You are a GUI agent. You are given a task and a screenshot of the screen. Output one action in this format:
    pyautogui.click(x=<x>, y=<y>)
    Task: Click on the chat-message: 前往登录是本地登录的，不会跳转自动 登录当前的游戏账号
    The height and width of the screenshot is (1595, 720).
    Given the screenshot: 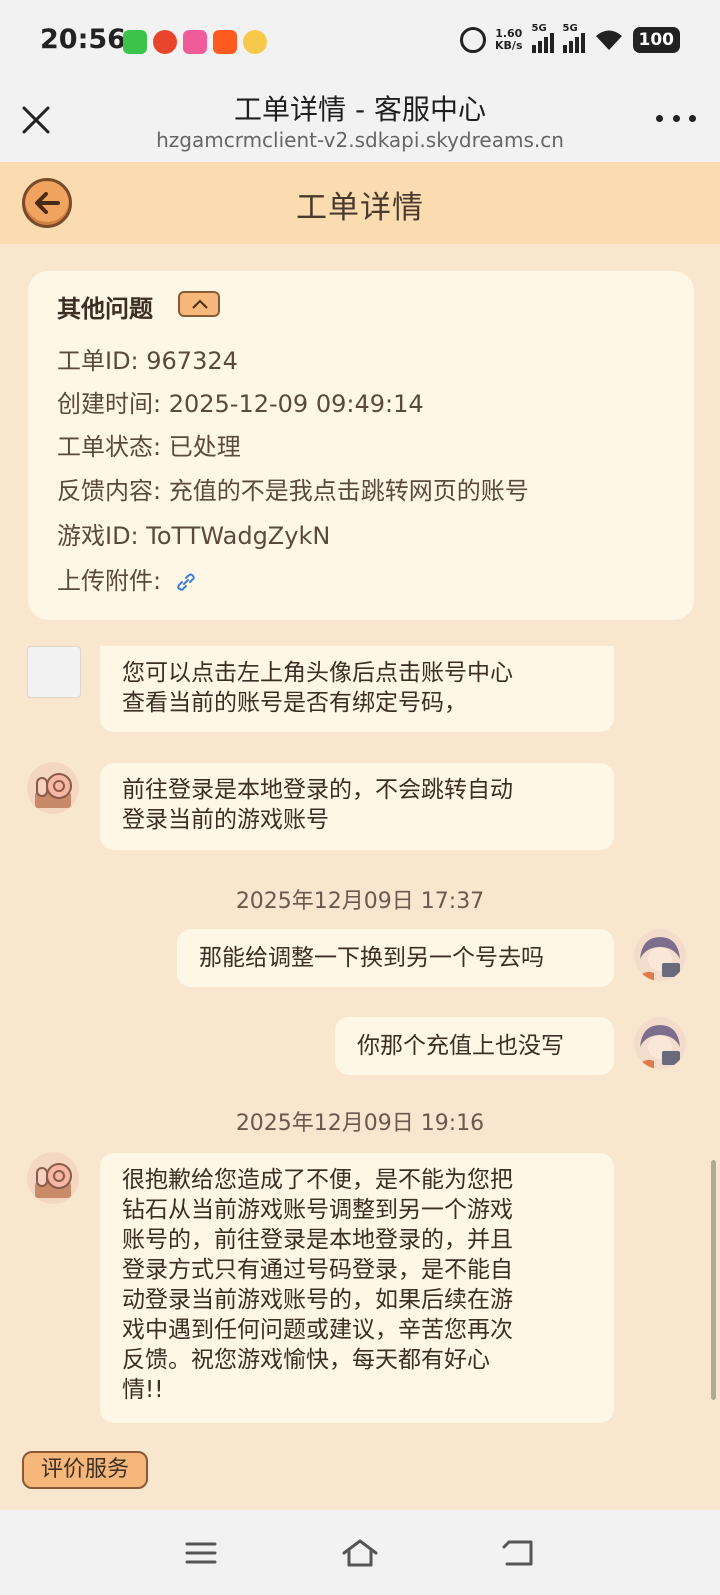 What is the action you would take?
    pyautogui.click(x=357, y=806)
    